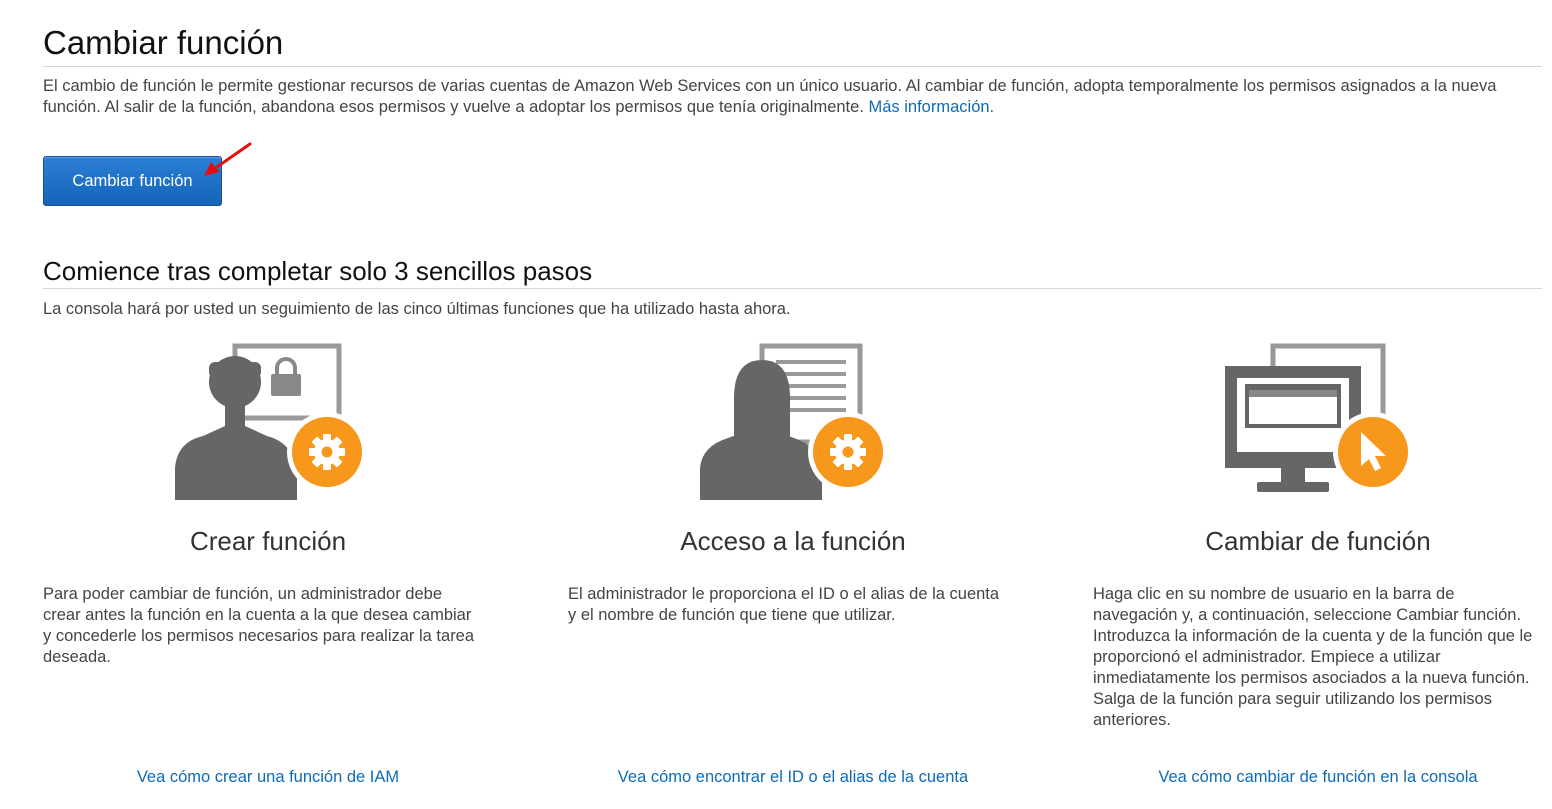  I want to click on step-title: Acceso a la función, so click(793, 541).